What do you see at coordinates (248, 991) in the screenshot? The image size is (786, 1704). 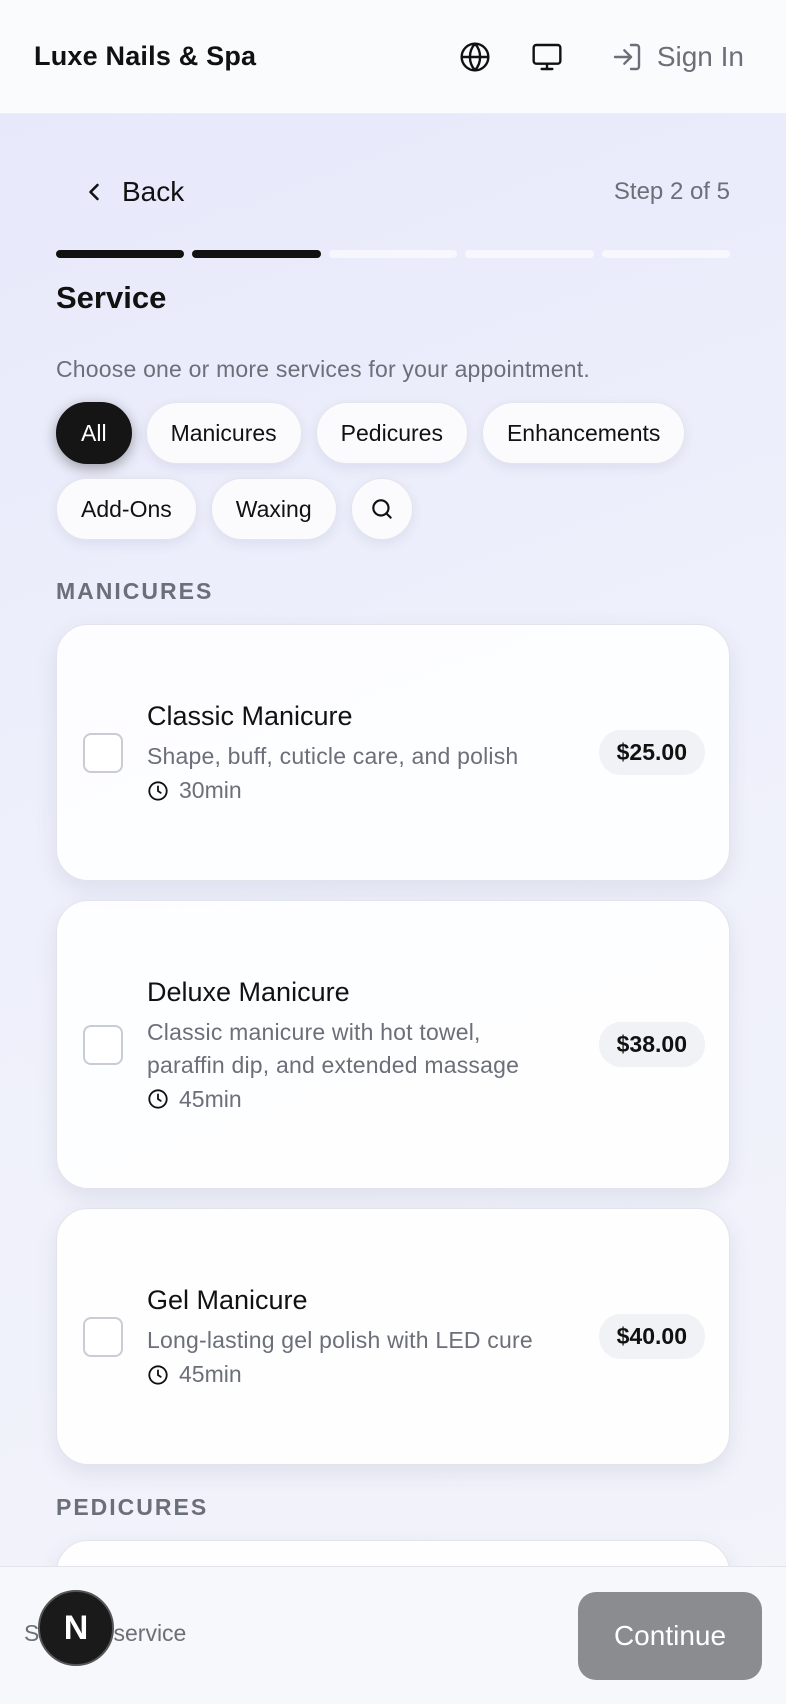 I see `service-name: Deluxe Manicure` at bounding box center [248, 991].